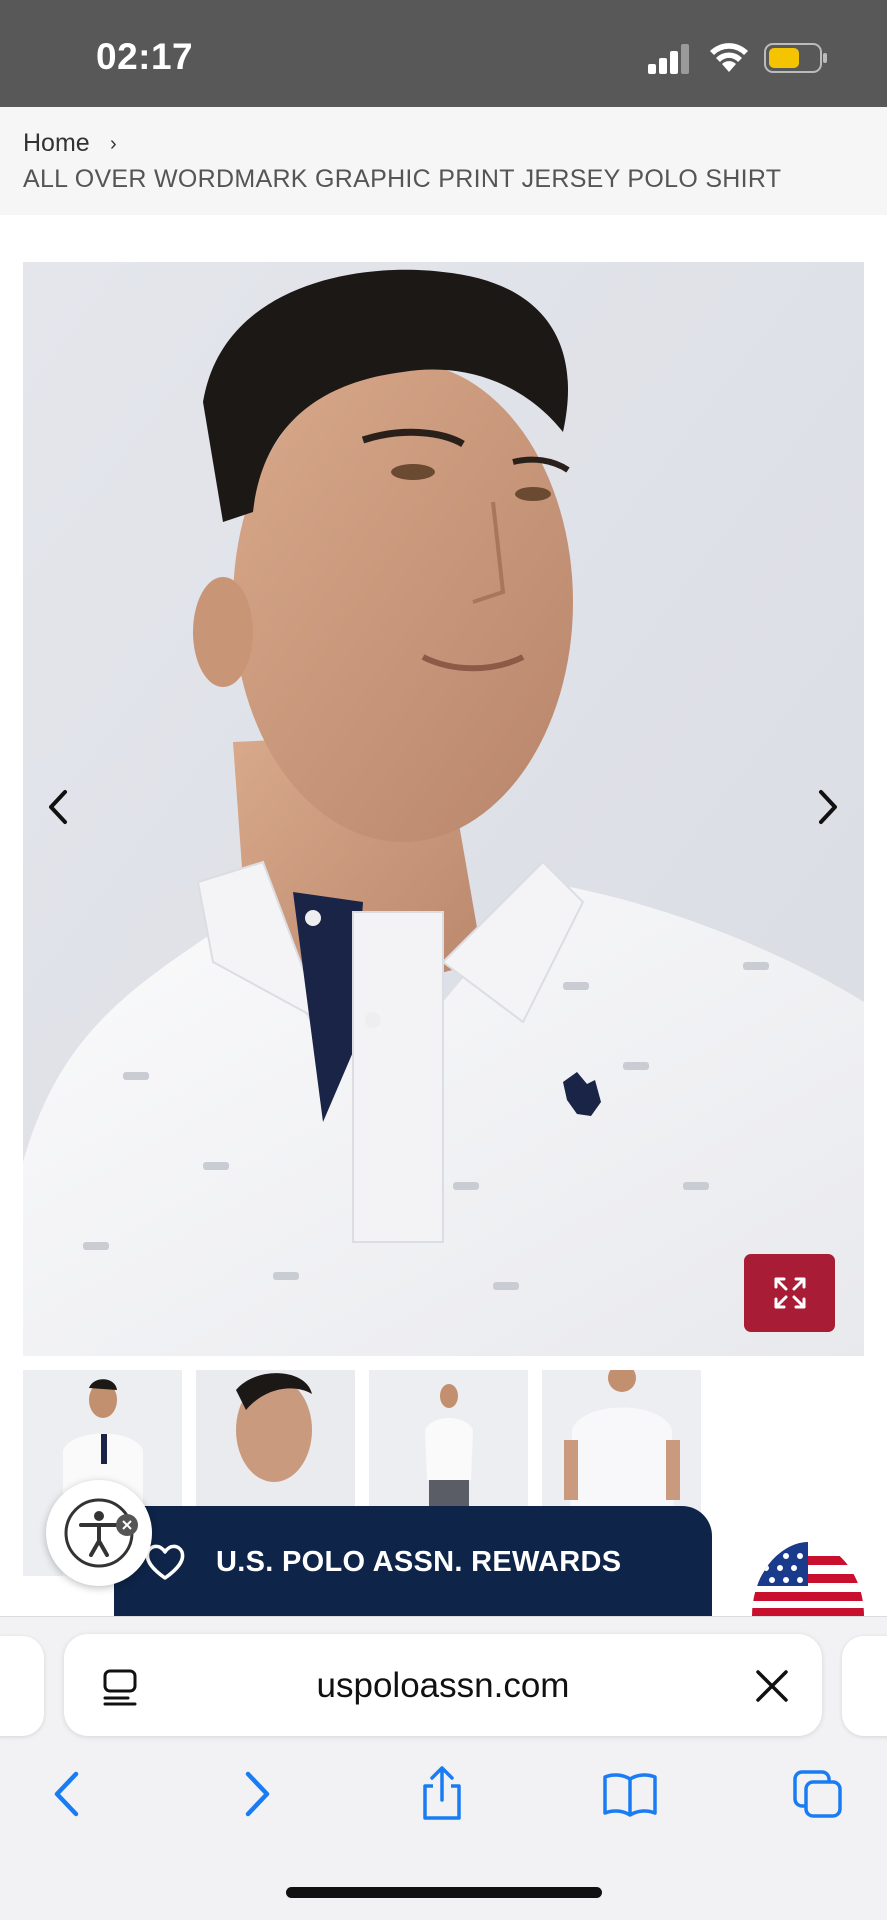 Image resolution: width=887 pixels, height=1920 pixels. Describe the element at coordinates (444, 1892) in the screenshot. I see `home-indicator` at that location.